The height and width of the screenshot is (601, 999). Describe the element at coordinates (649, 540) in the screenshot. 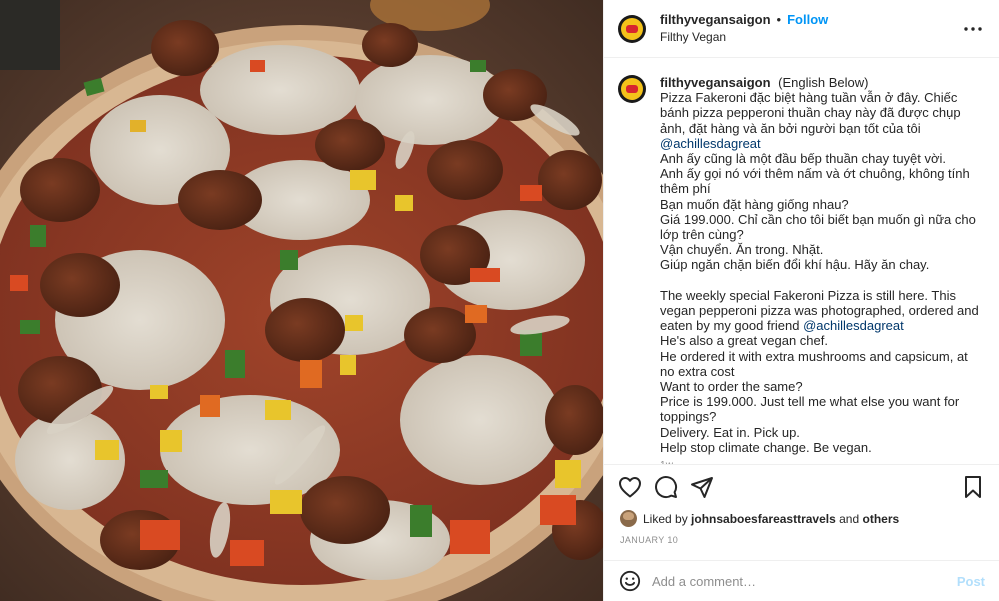

I see `post-date: JANUARY 10` at that location.